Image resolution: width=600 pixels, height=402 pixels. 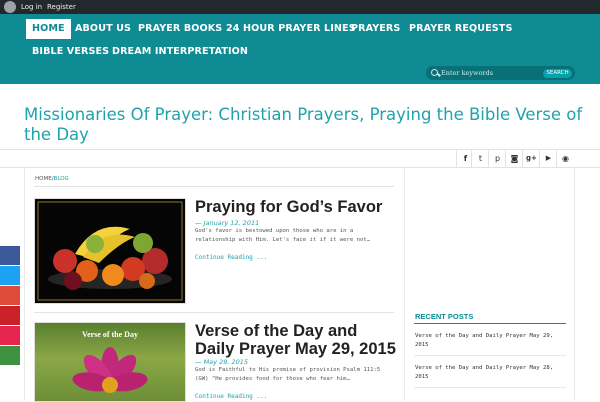 I want to click on share-email-button, so click(x=10, y=335).